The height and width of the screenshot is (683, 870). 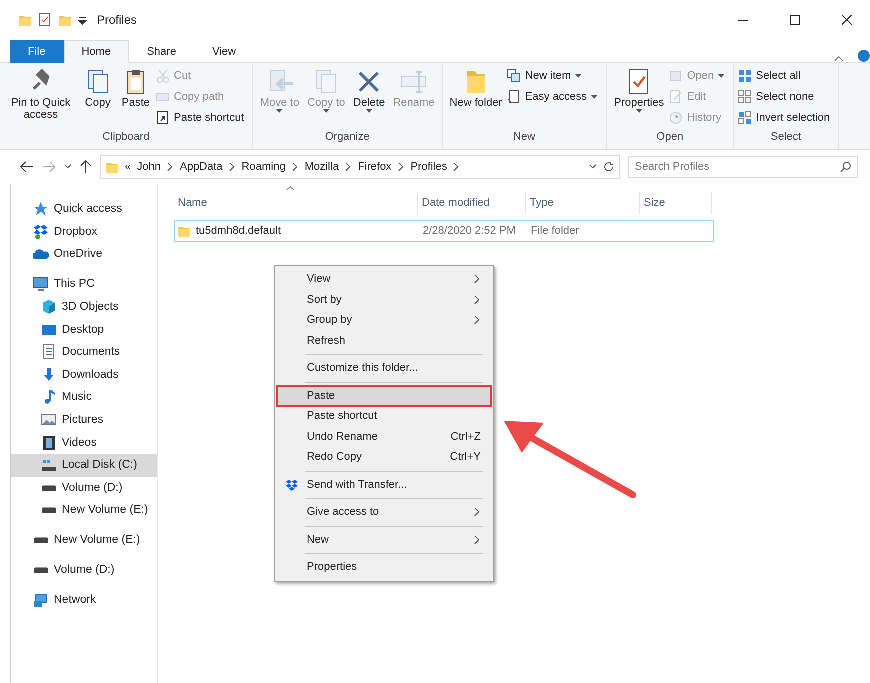 What do you see at coordinates (514, 97) in the screenshot?
I see `easy-access-icon` at bounding box center [514, 97].